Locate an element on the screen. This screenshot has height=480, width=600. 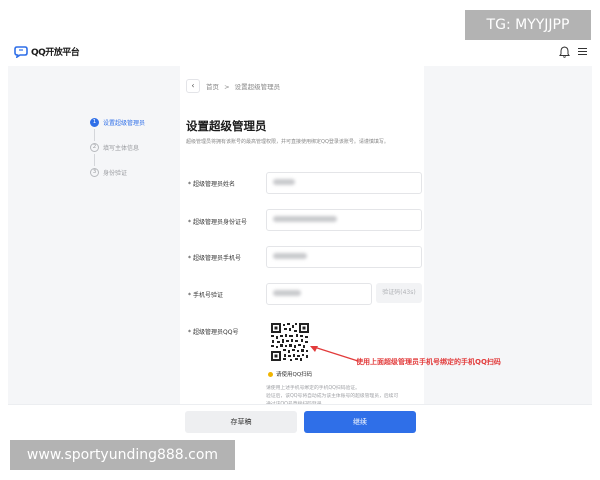
phone-input is located at coordinates (344, 257).